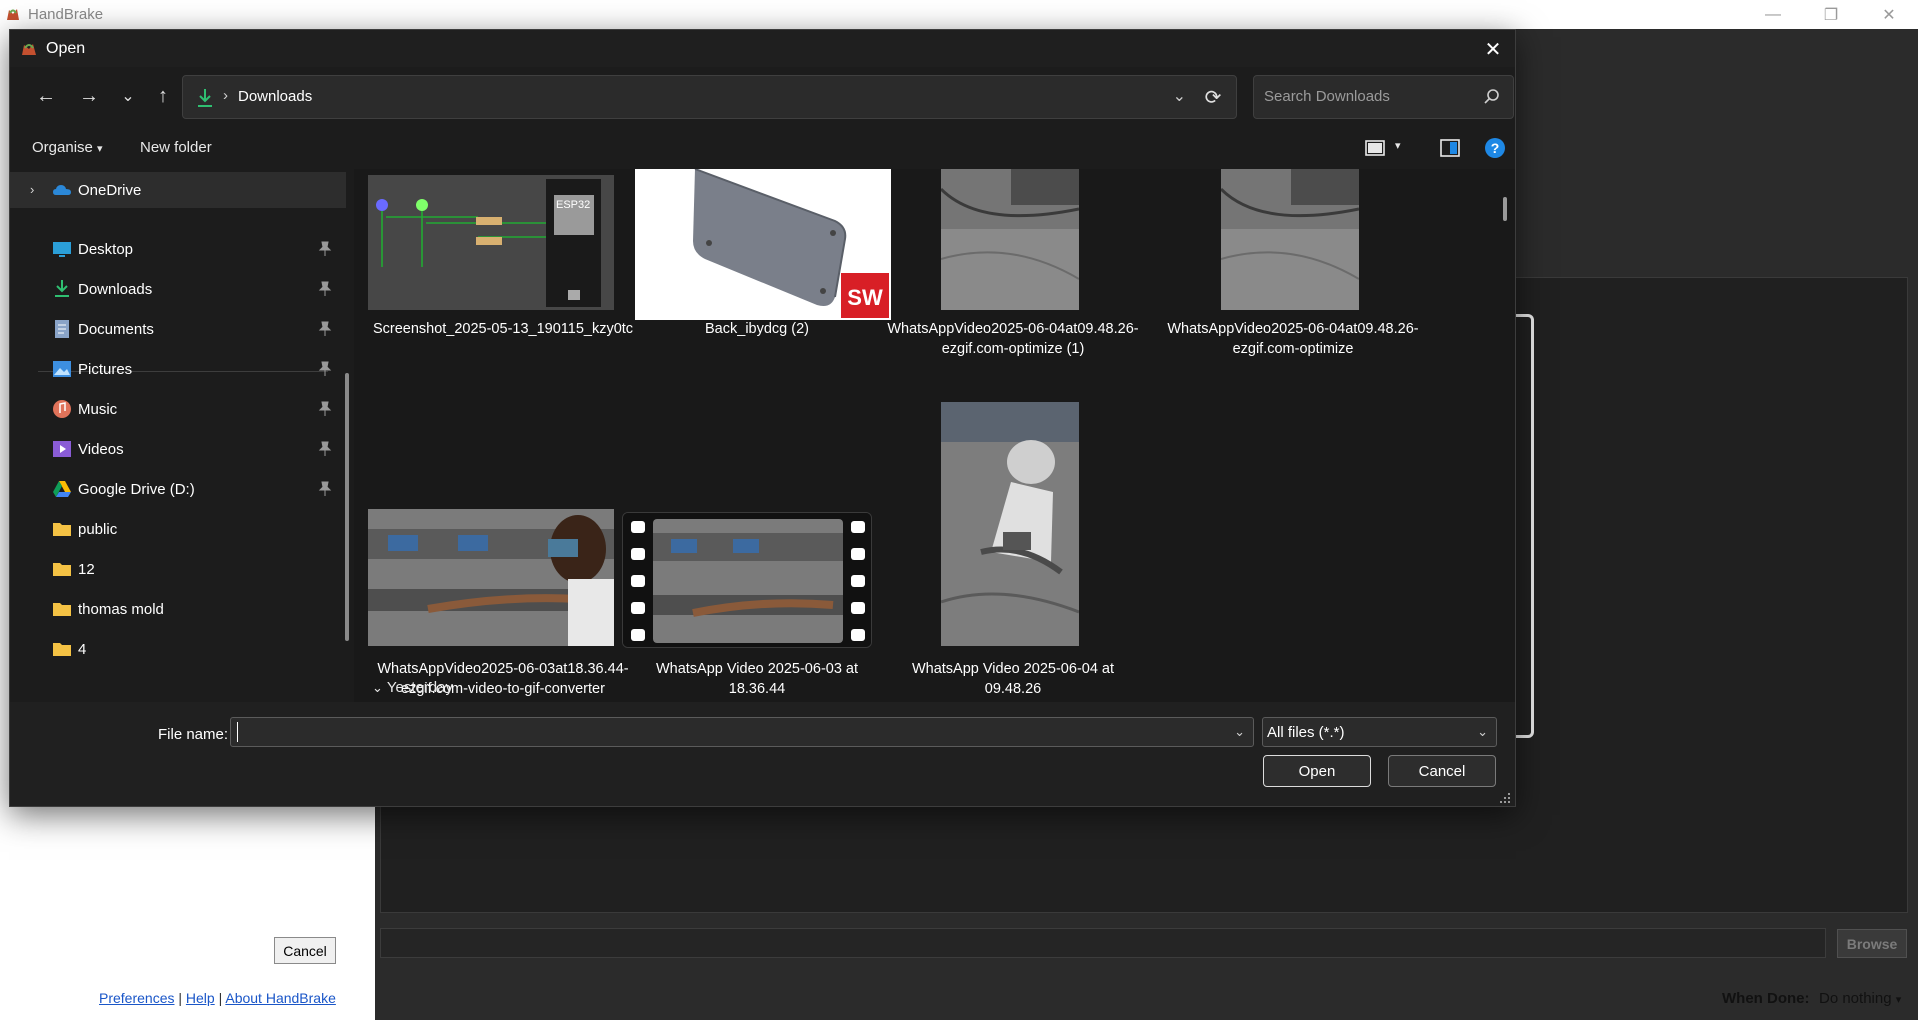 Image resolution: width=1918 pixels, height=1020 pixels. What do you see at coordinates (1492, 97) in the screenshot?
I see `search-icon` at bounding box center [1492, 97].